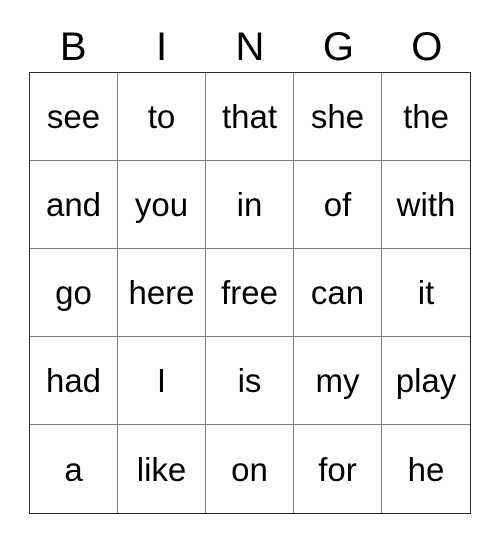 This screenshot has width=500, height=544. I want to click on bingo-cell-o1: the, so click(426, 117).